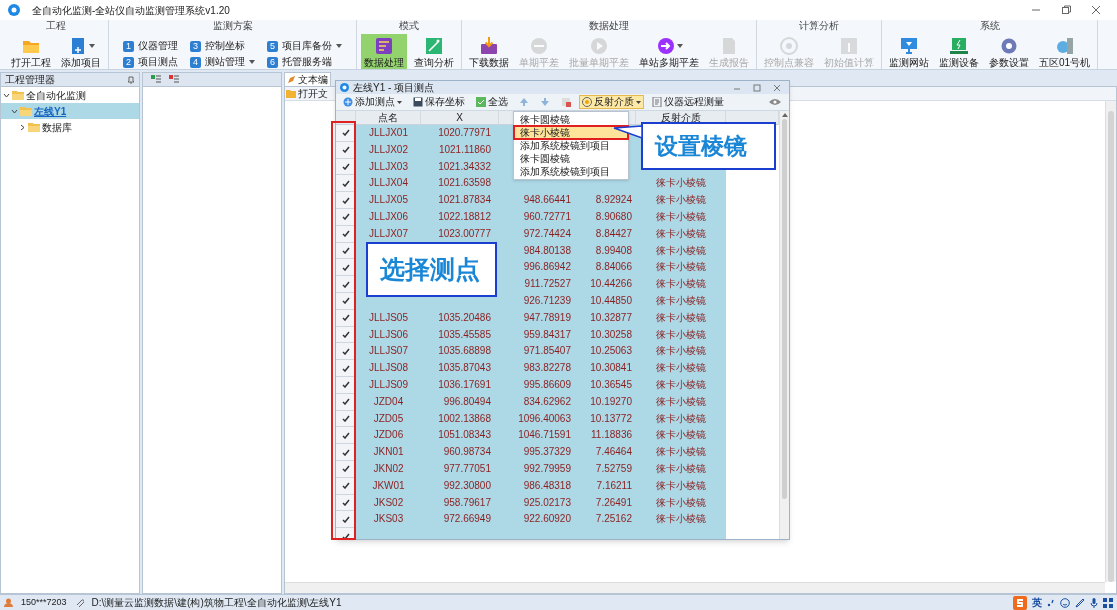 The height and width of the screenshot is (610, 1117). I want to click on table-cell-text: 925.02173, so click(547, 502).